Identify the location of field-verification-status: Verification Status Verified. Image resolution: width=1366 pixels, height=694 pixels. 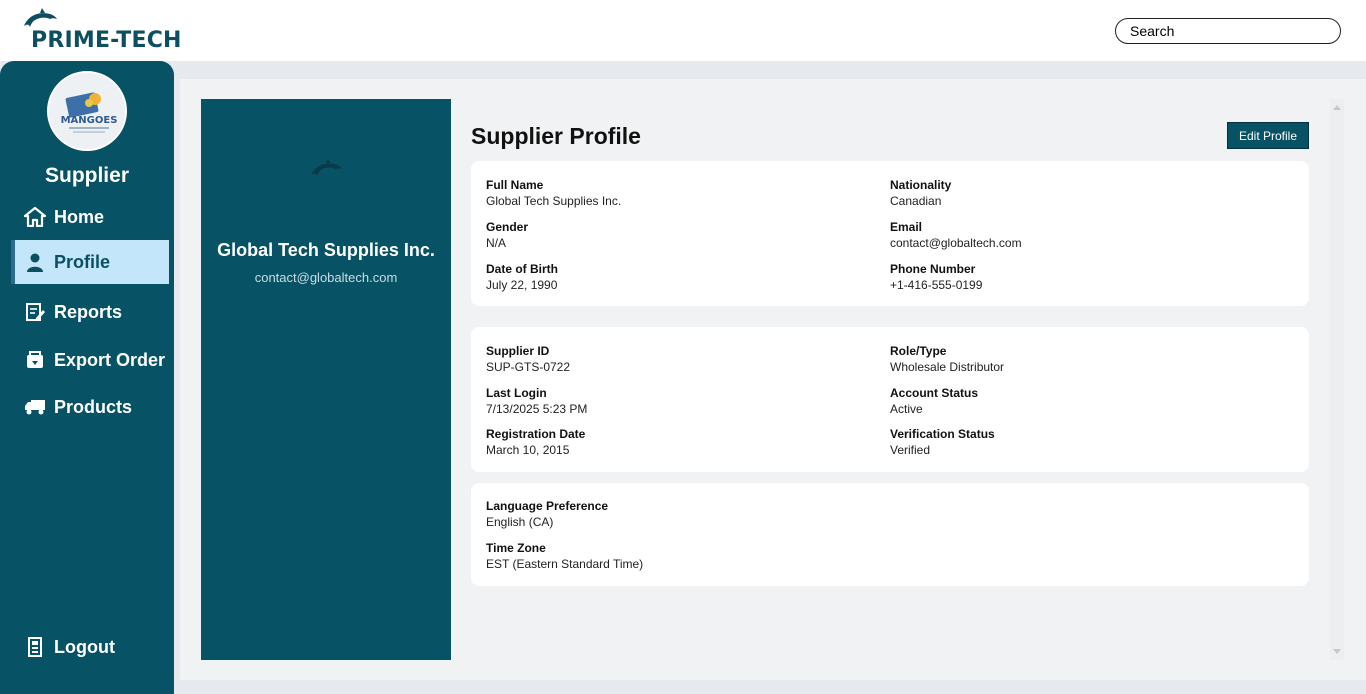
(942, 442).